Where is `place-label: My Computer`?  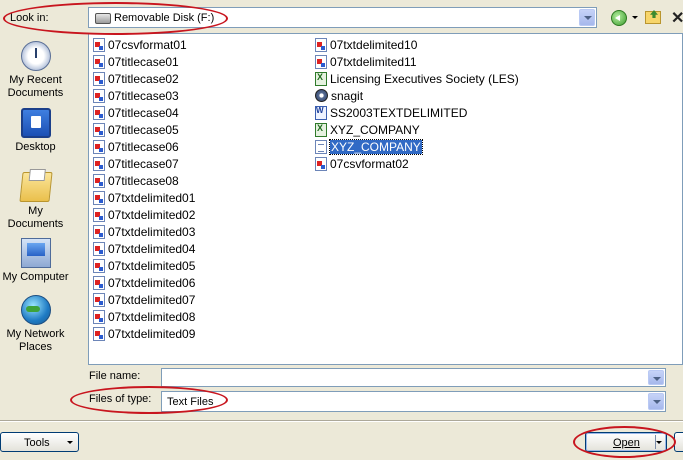 place-label: My Computer is located at coordinates (35, 277).